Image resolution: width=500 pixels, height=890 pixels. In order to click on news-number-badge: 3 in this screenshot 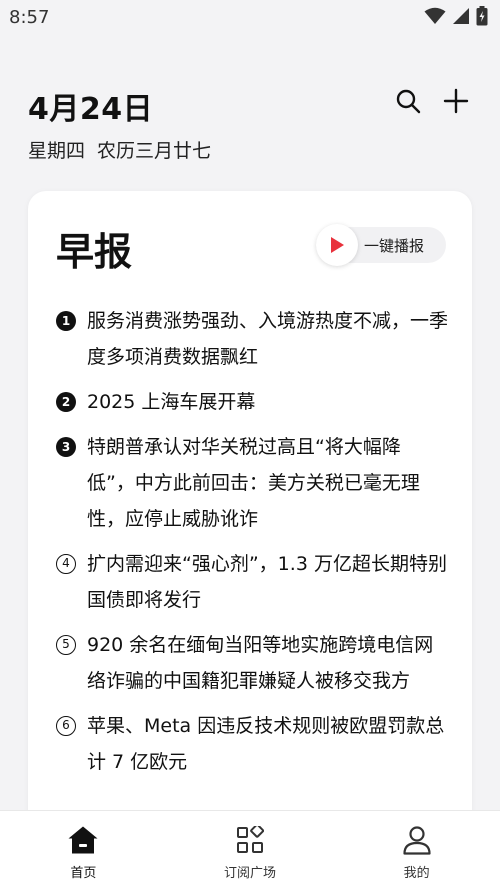, I will do `click(66, 447)`.